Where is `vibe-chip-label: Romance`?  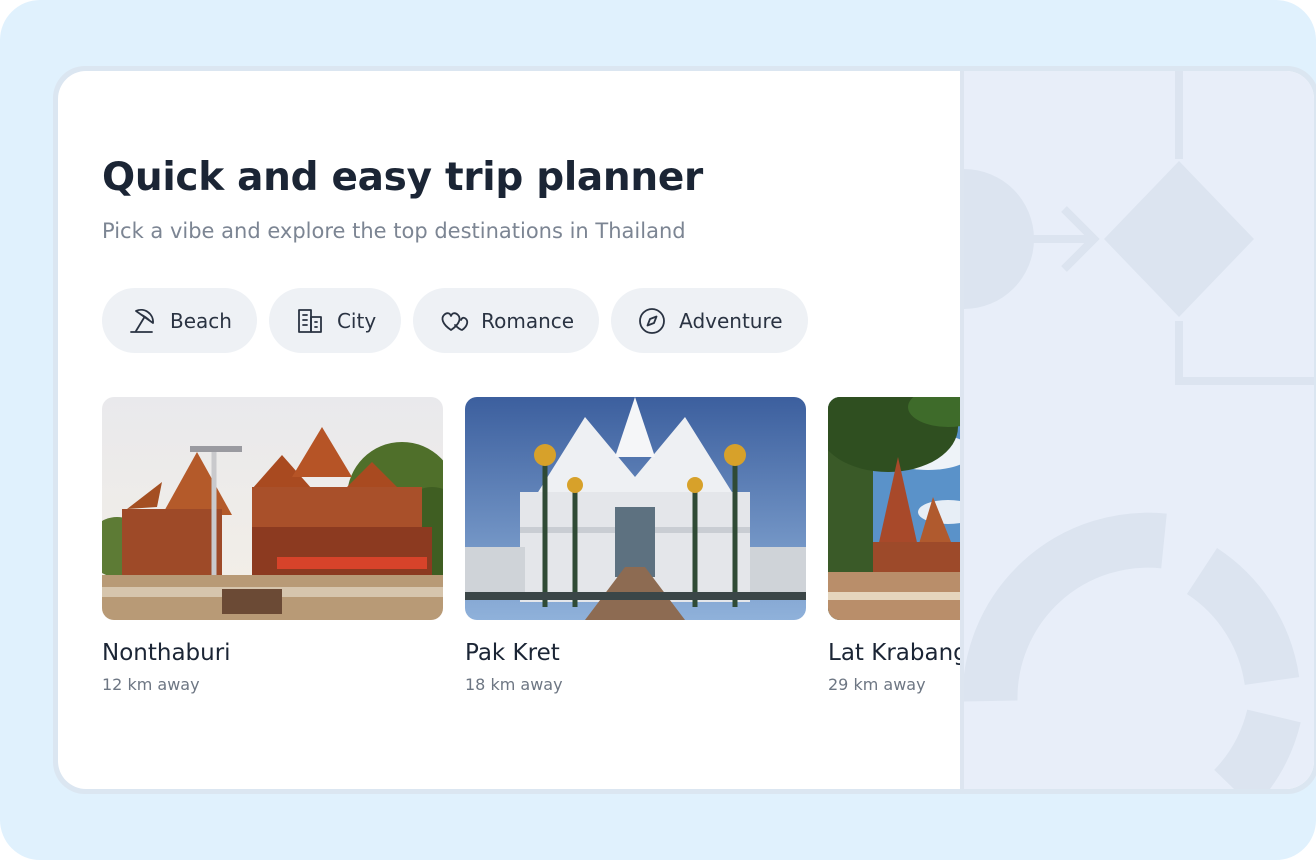 vibe-chip-label: Romance is located at coordinates (528, 320).